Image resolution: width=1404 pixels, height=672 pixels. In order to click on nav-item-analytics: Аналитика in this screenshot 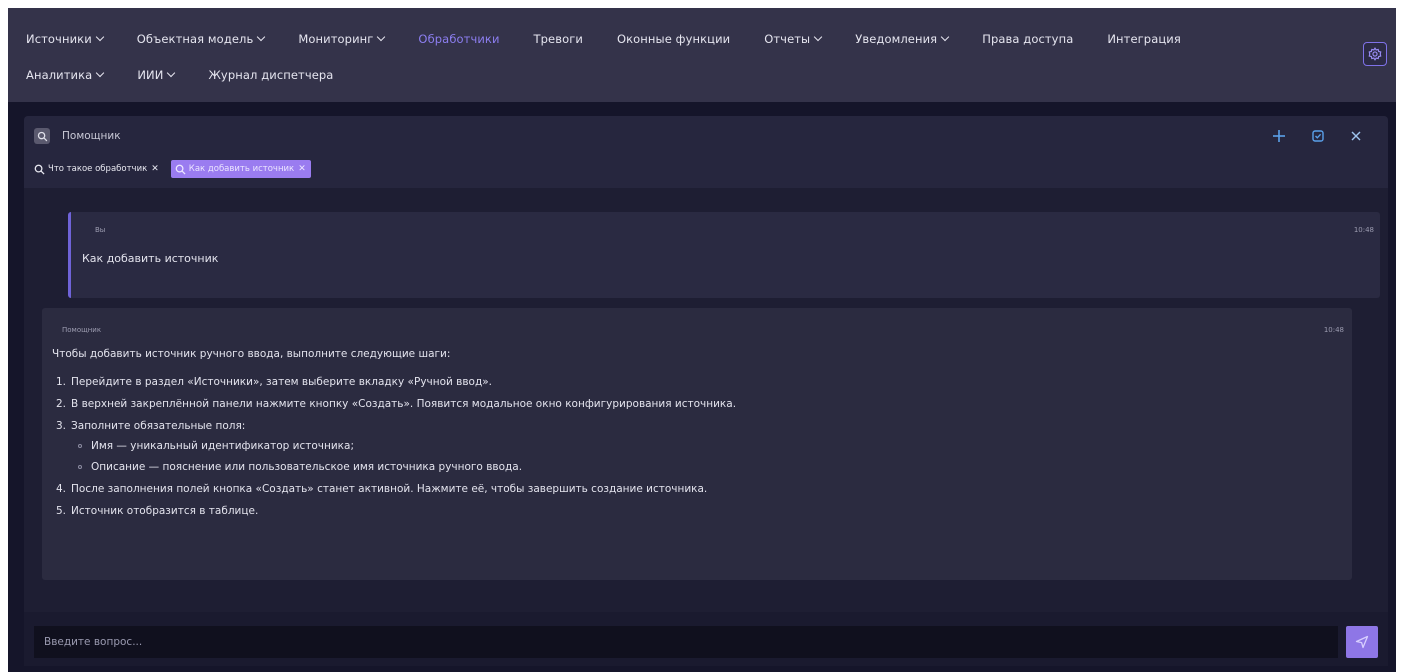, I will do `click(65, 75)`.